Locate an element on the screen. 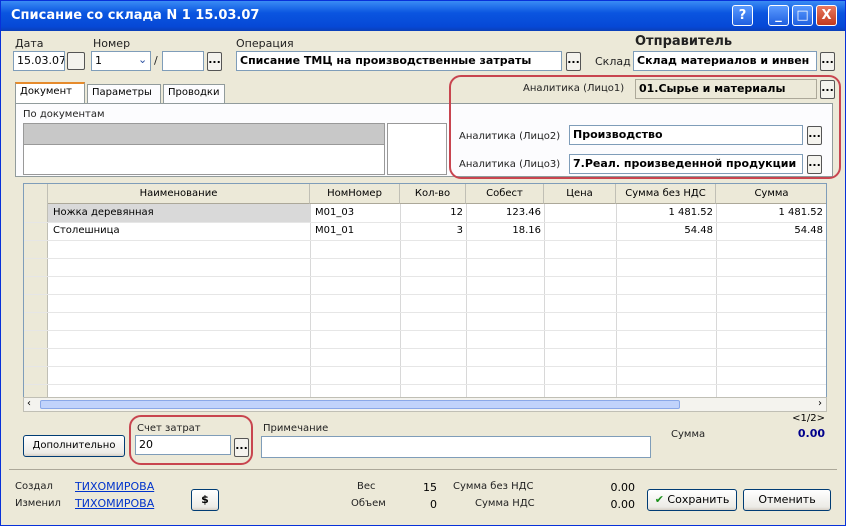 The height and width of the screenshot is (526, 846). footer-divider is located at coordinates (423, 469).